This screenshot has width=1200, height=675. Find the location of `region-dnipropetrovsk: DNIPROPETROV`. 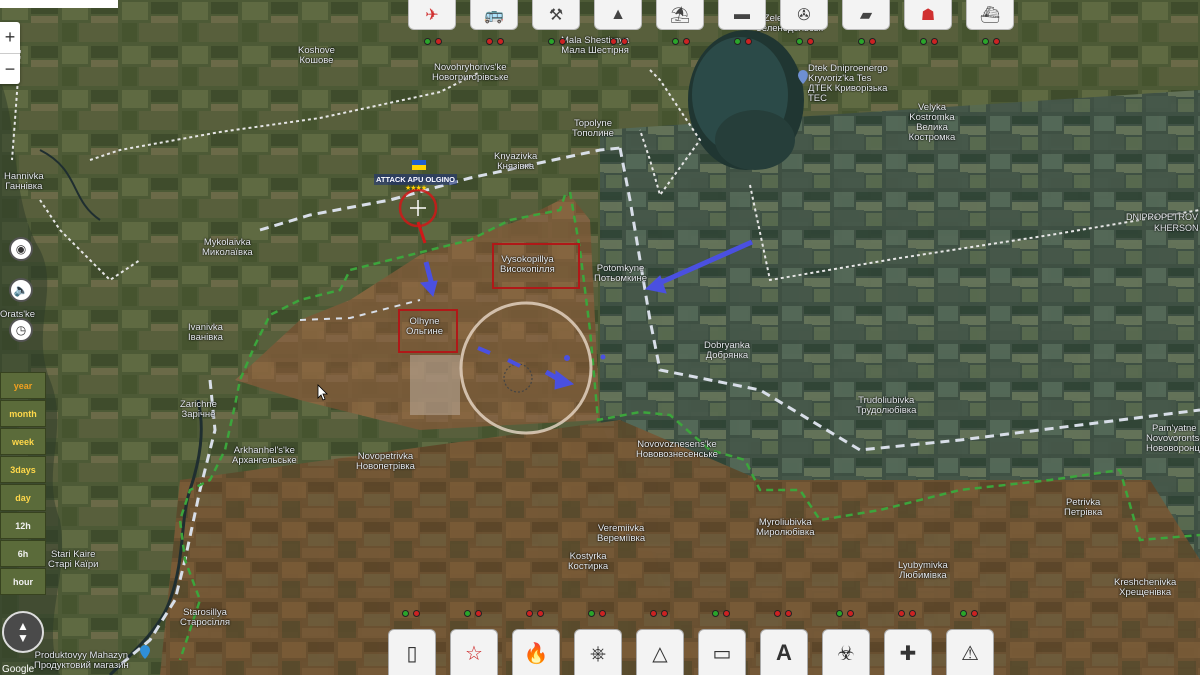

region-dnipropetrovsk: DNIPROPETROV is located at coordinates (1162, 217).